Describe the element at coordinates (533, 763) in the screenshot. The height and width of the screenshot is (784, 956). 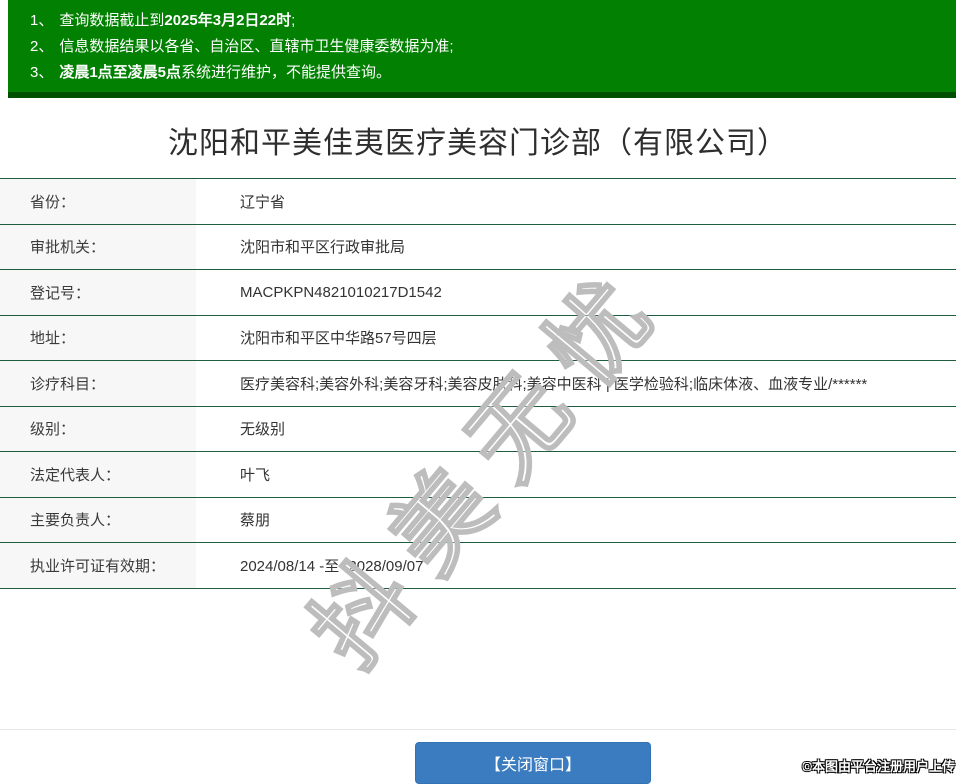
I see `close-window-button: 【关闭窗口】` at that location.